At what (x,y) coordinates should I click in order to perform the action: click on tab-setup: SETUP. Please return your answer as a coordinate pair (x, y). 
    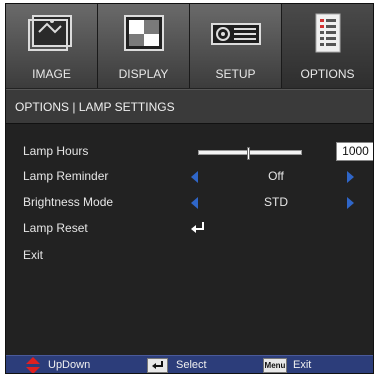
    Looking at the image, I should click on (236, 46).